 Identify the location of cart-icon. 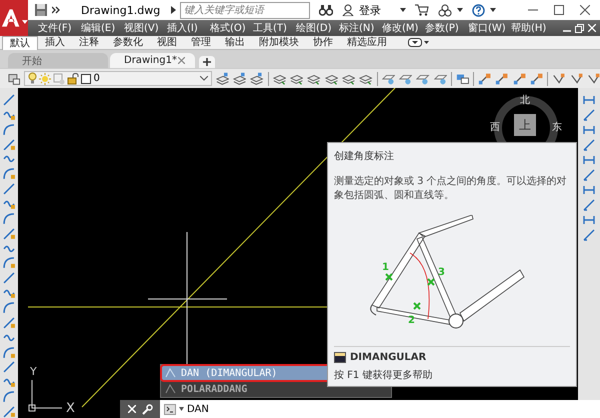
(422, 10).